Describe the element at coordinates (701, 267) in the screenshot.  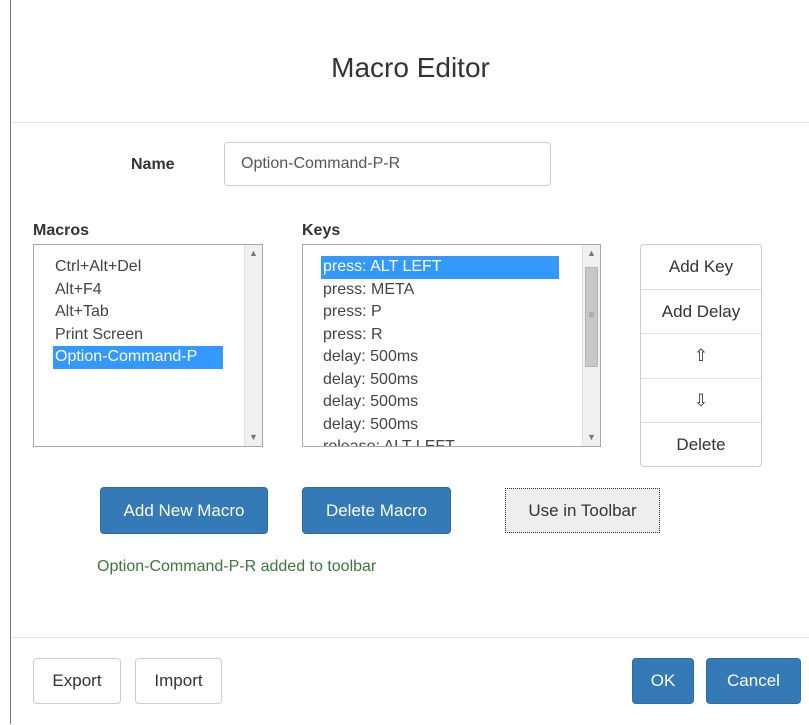
I see `add-key-button: Add Key` at that location.